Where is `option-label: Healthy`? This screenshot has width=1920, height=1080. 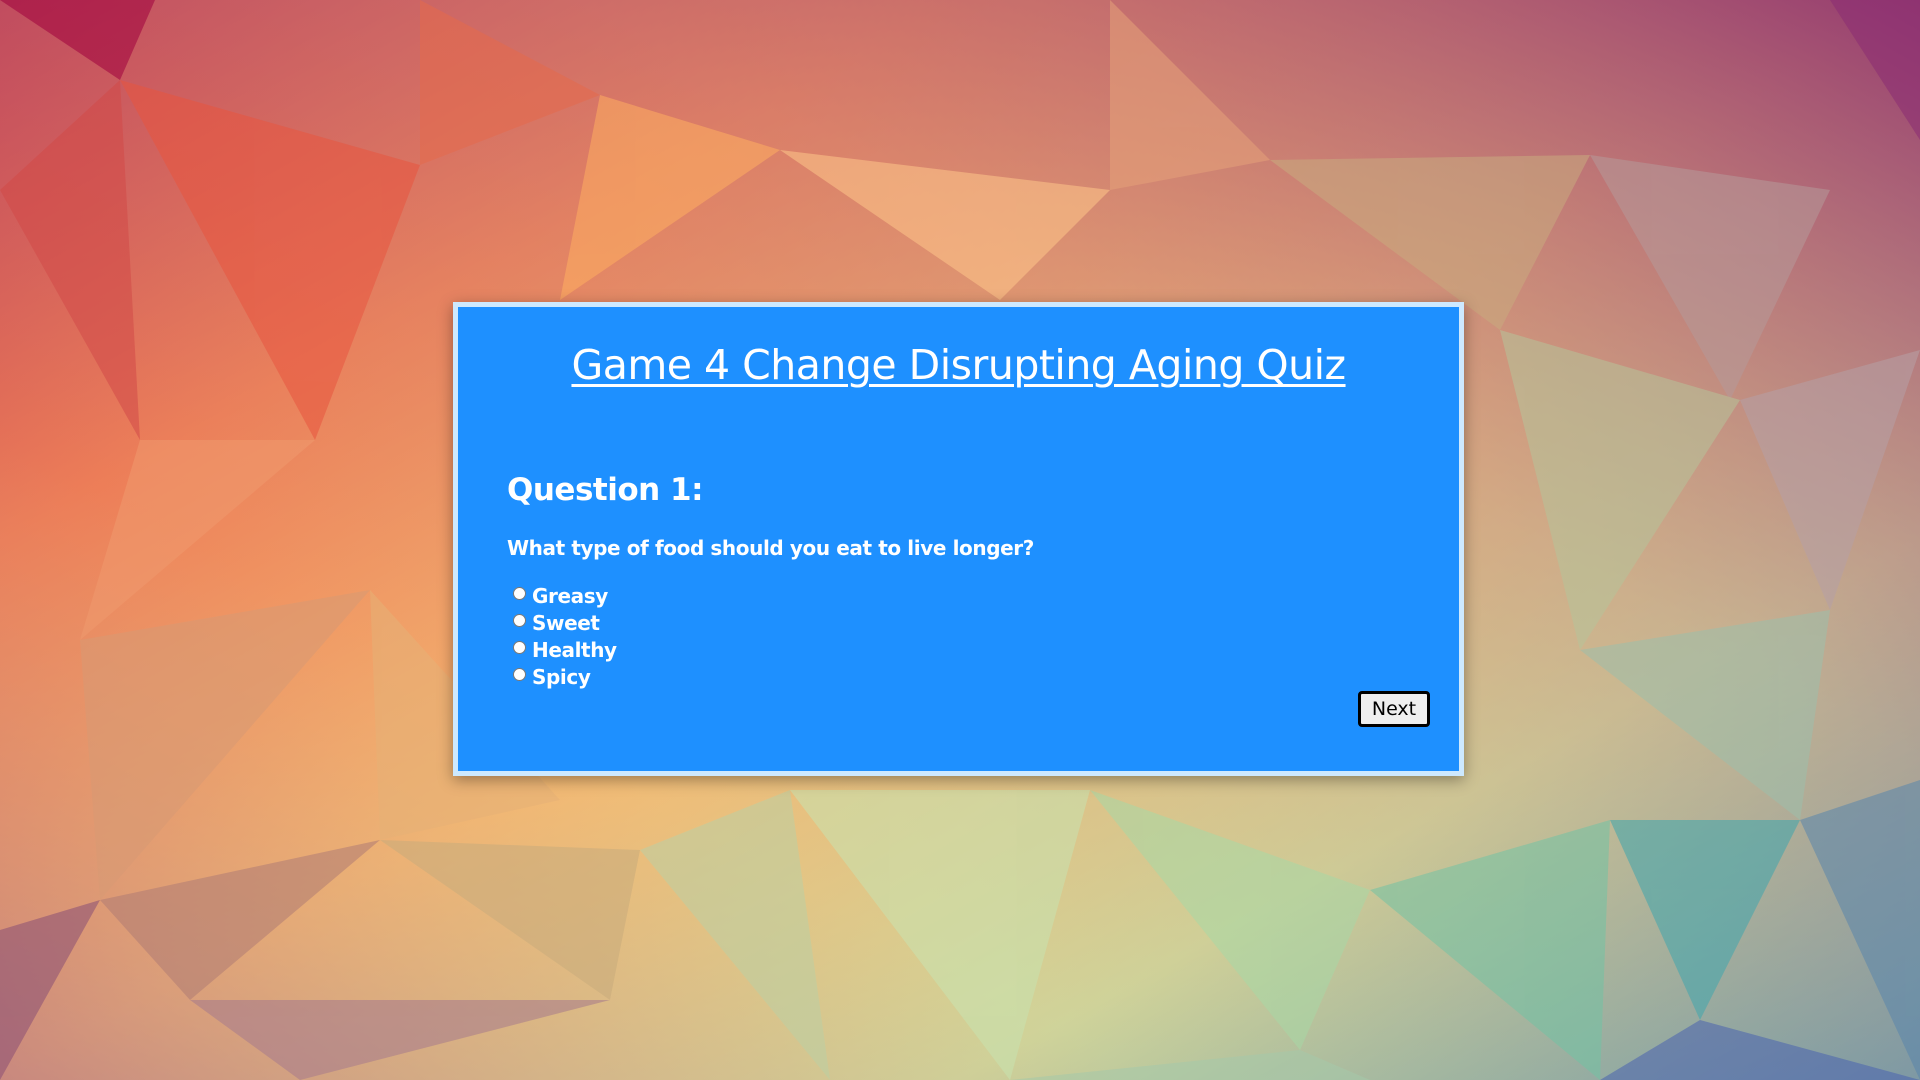
option-label: Healthy is located at coordinates (574, 649).